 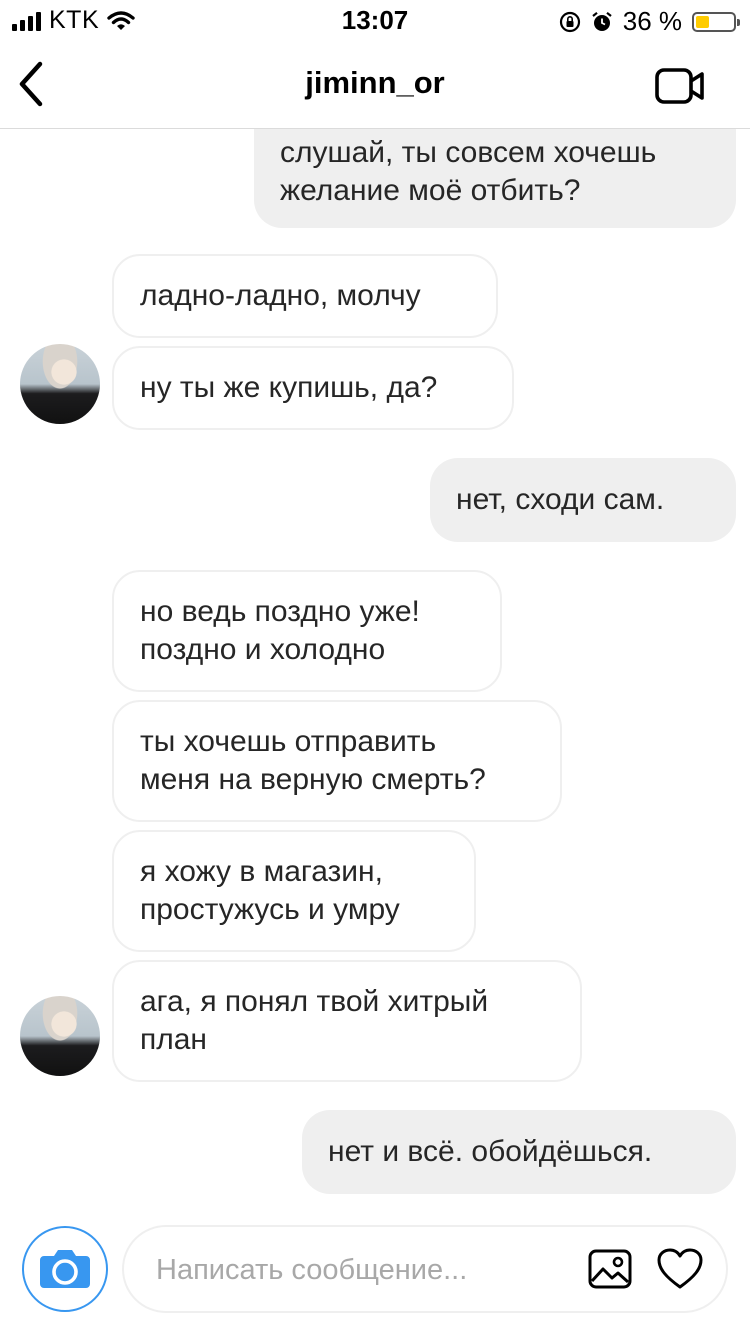 I want to click on alarm-icon, so click(x=602, y=21).